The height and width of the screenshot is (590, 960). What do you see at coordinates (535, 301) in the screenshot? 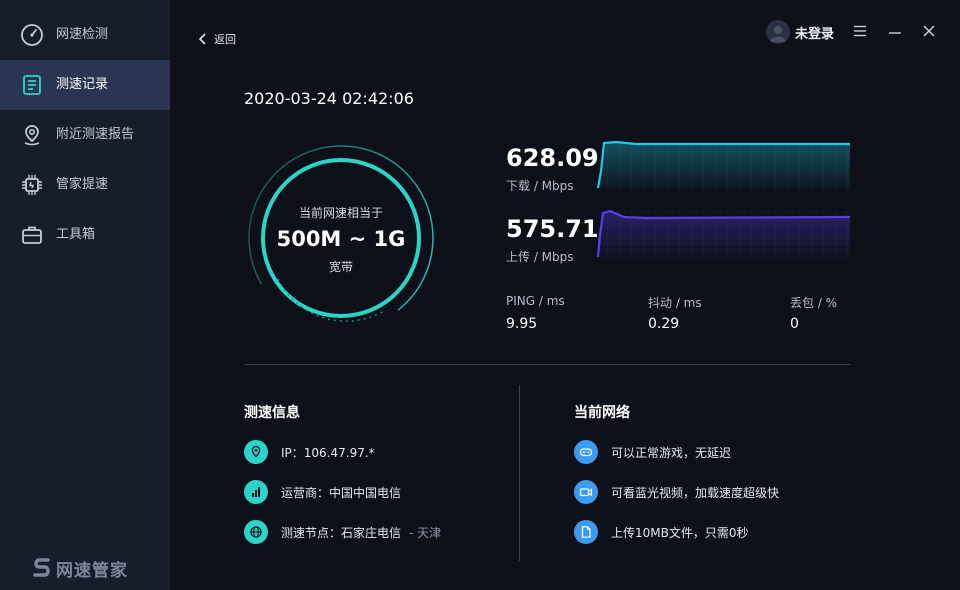
I see `ping-label: PING / ms` at bounding box center [535, 301].